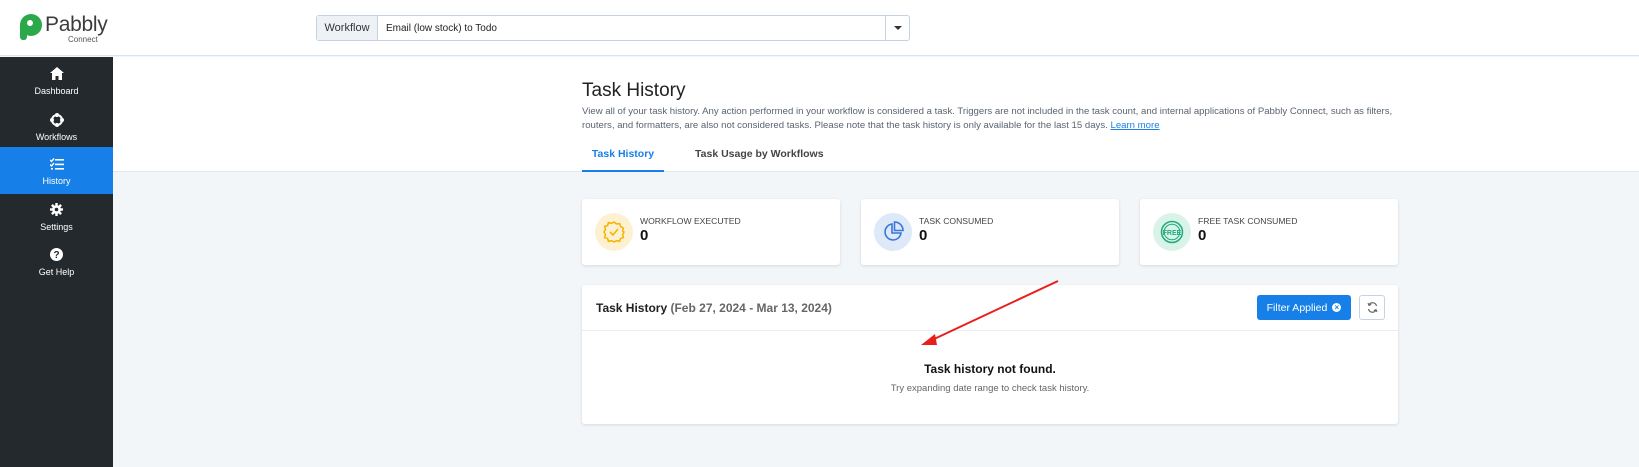  I want to click on logo-text: Pabbly, so click(76, 24).